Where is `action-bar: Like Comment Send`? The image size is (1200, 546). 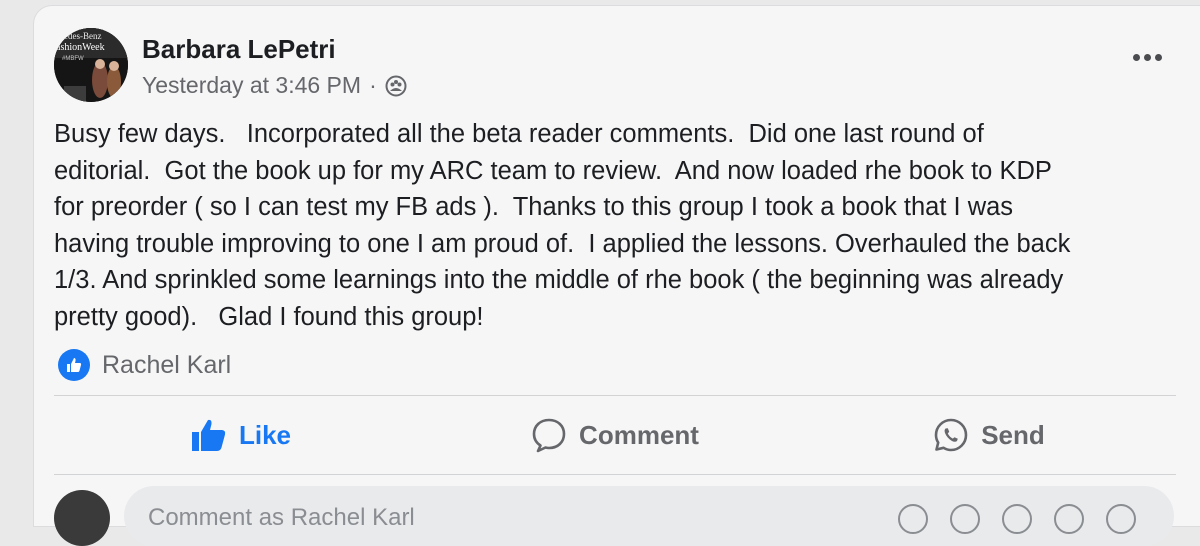
action-bar: Like Comment Send is located at coordinates (615, 435).